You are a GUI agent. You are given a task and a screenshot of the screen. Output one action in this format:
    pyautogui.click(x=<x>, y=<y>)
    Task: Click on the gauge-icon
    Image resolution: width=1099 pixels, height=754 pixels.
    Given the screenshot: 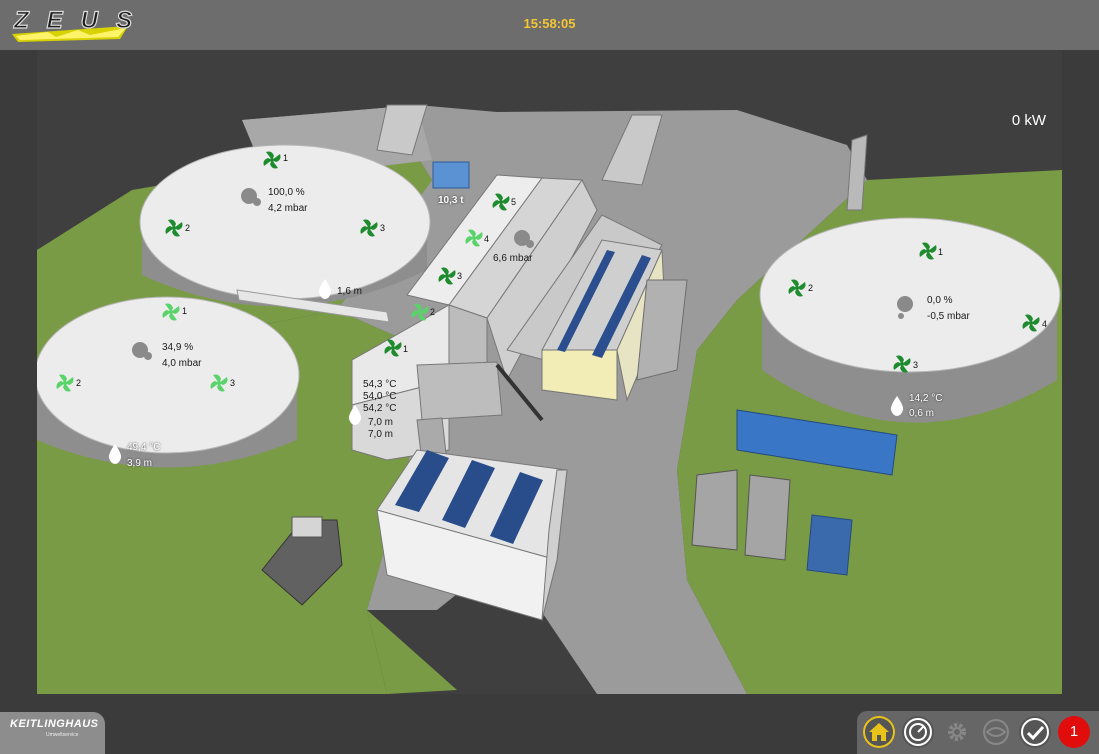 What is the action you would take?
    pyautogui.click(x=918, y=732)
    